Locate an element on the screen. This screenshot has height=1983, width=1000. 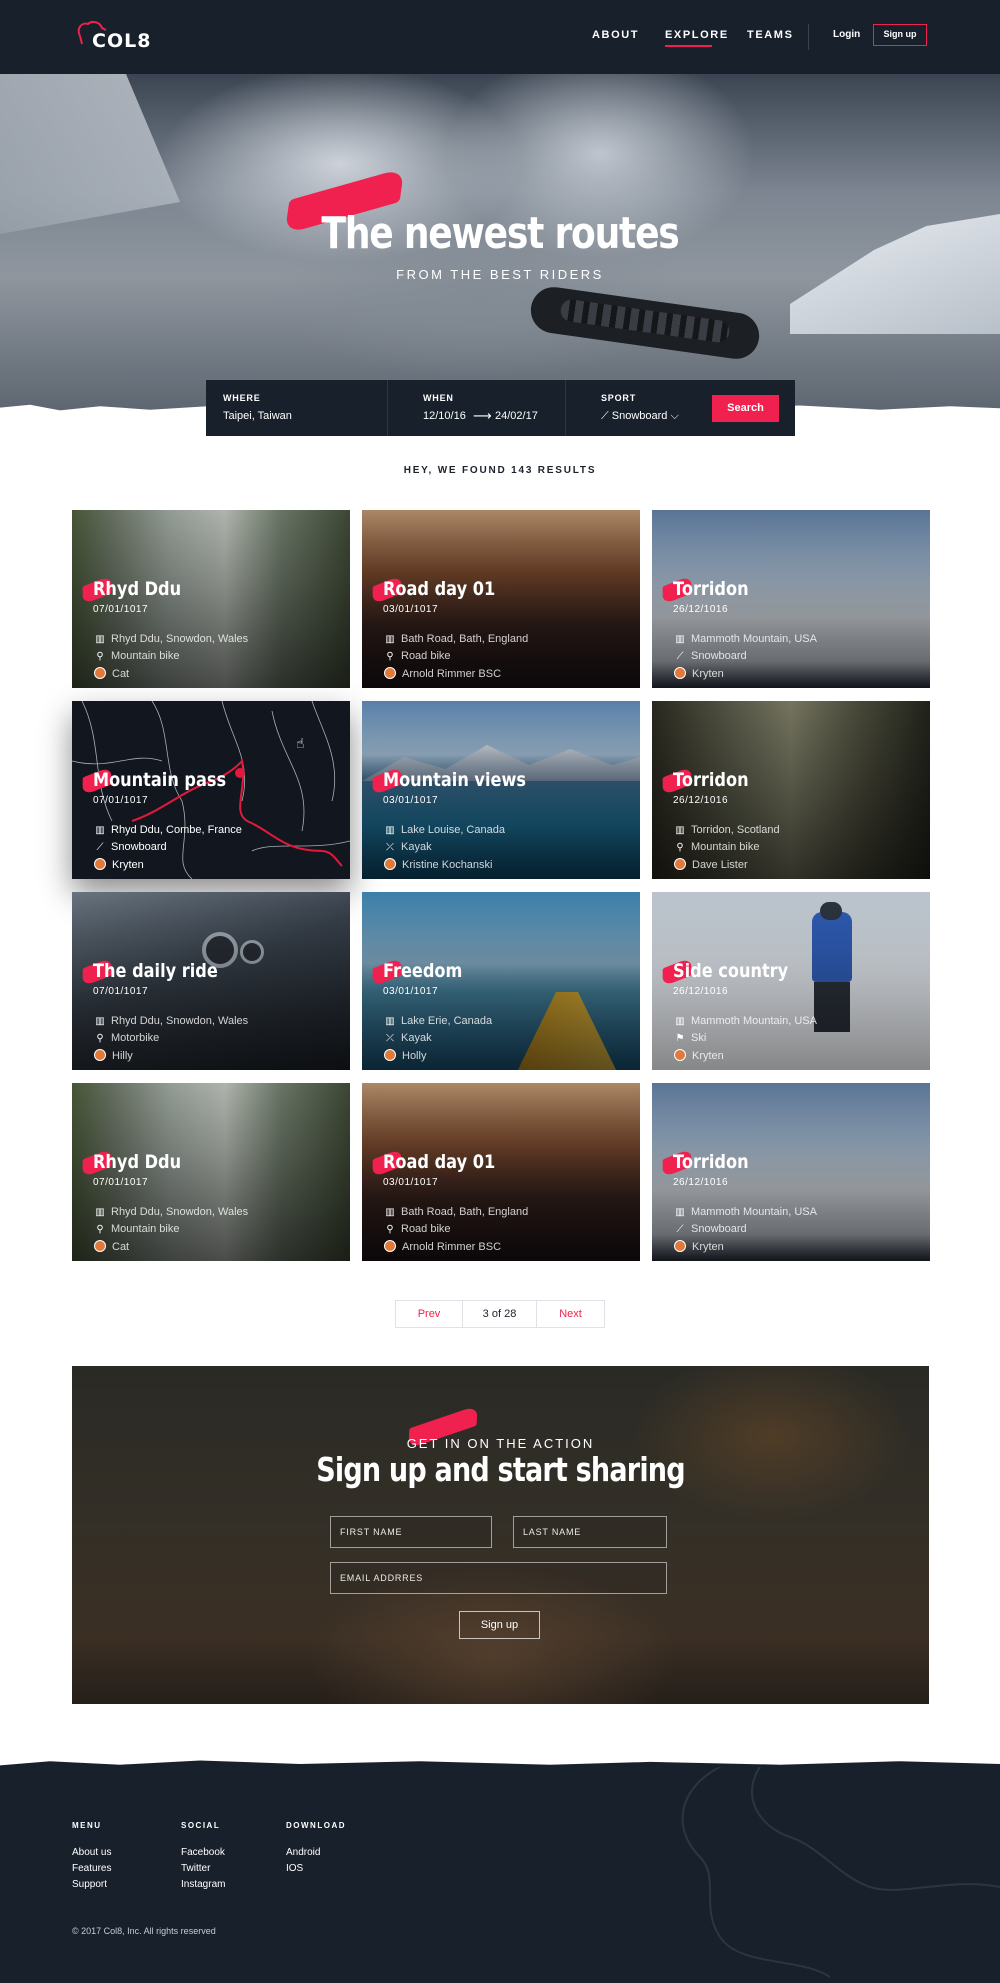
logo-text: COL8 is located at coordinates (122, 41).